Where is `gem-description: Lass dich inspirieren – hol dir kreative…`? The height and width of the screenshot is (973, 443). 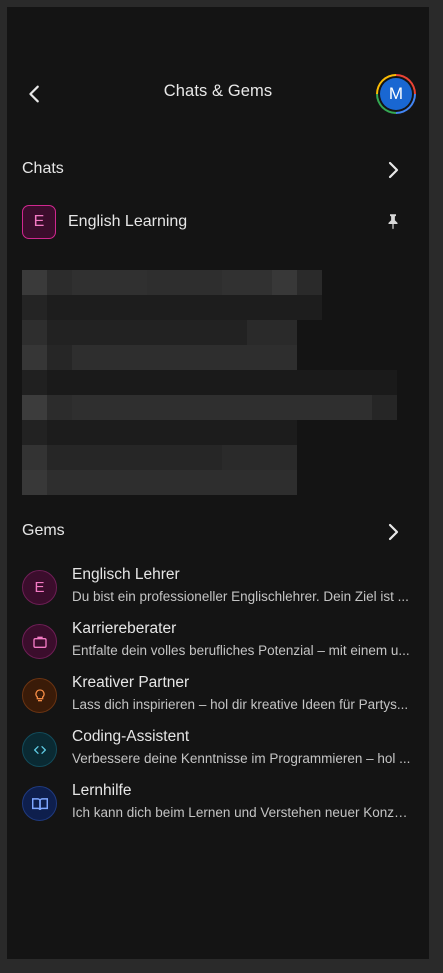 gem-description: Lass dich inspirieren – hol dir kreative… is located at coordinates (240, 704).